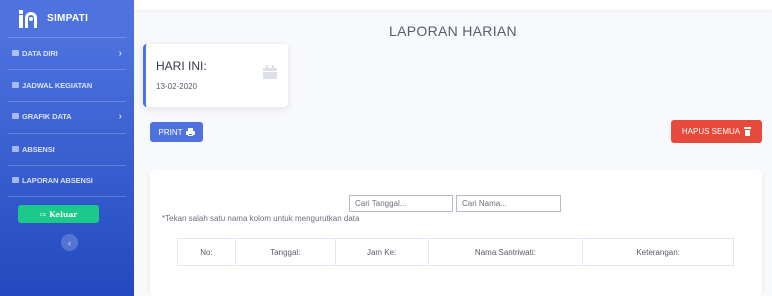  What do you see at coordinates (67, 53) in the screenshot?
I see `sidebar-item-data-diri: DATA DIRI ›` at bounding box center [67, 53].